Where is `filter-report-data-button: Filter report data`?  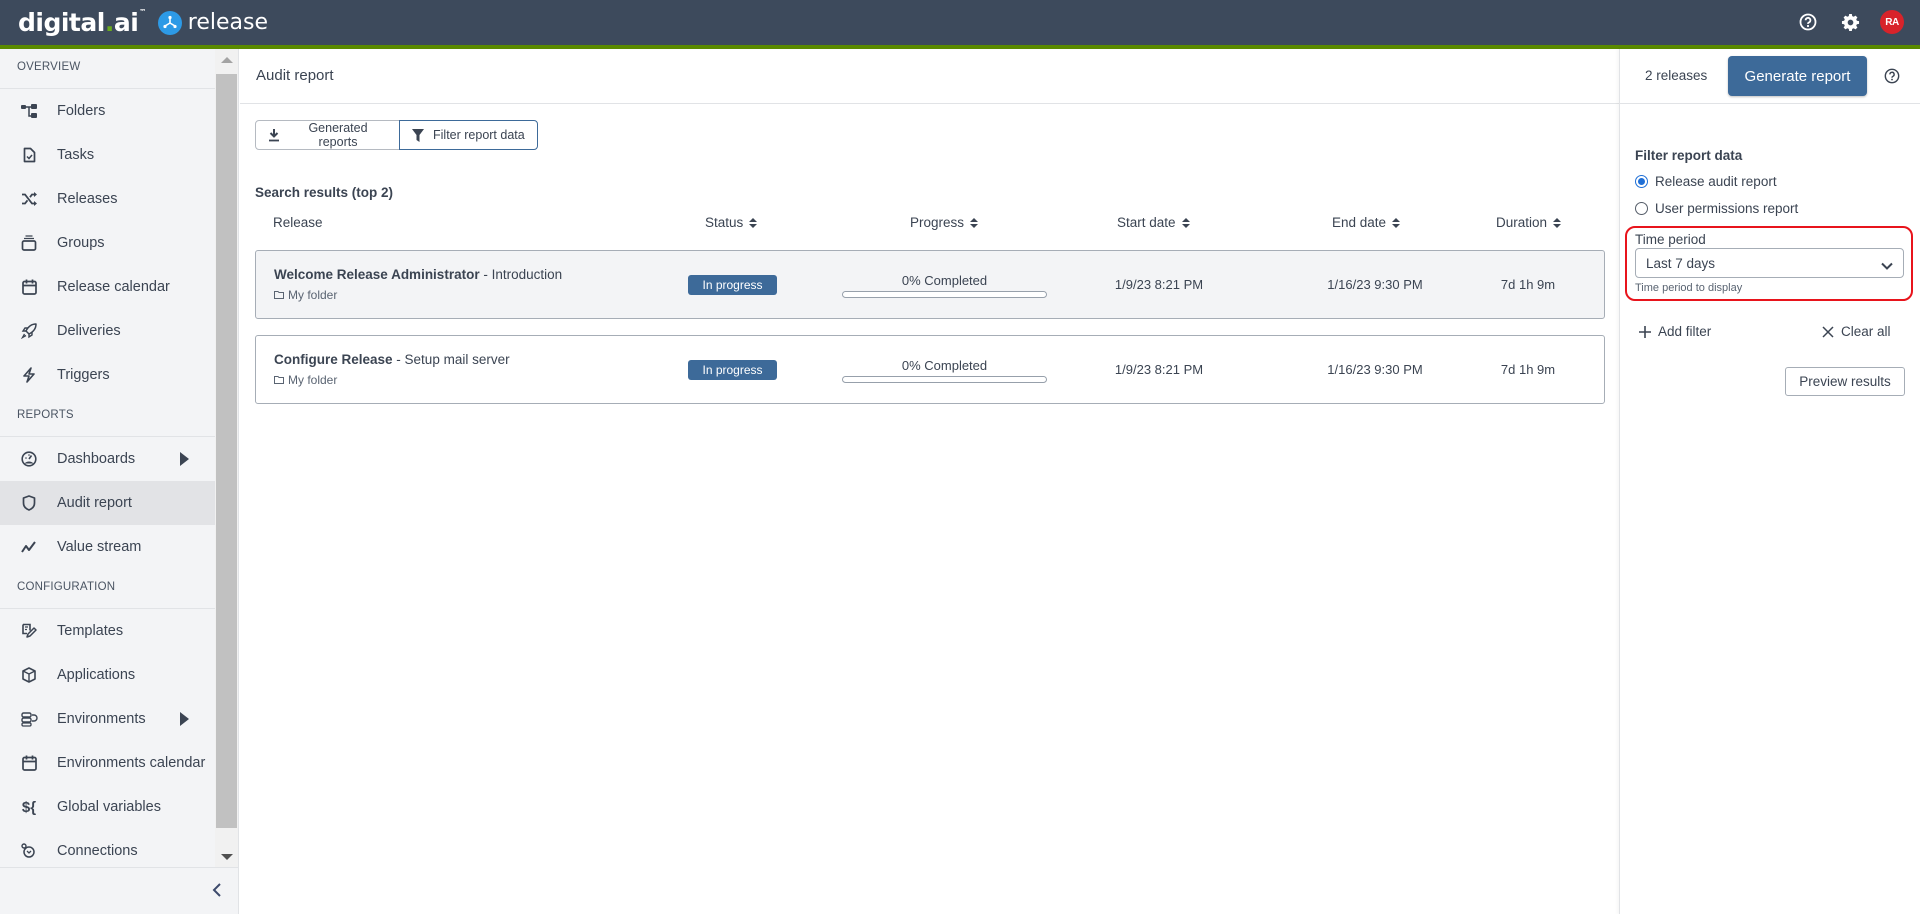
filter-report-data-button: Filter report data is located at coordinates (468, 135).